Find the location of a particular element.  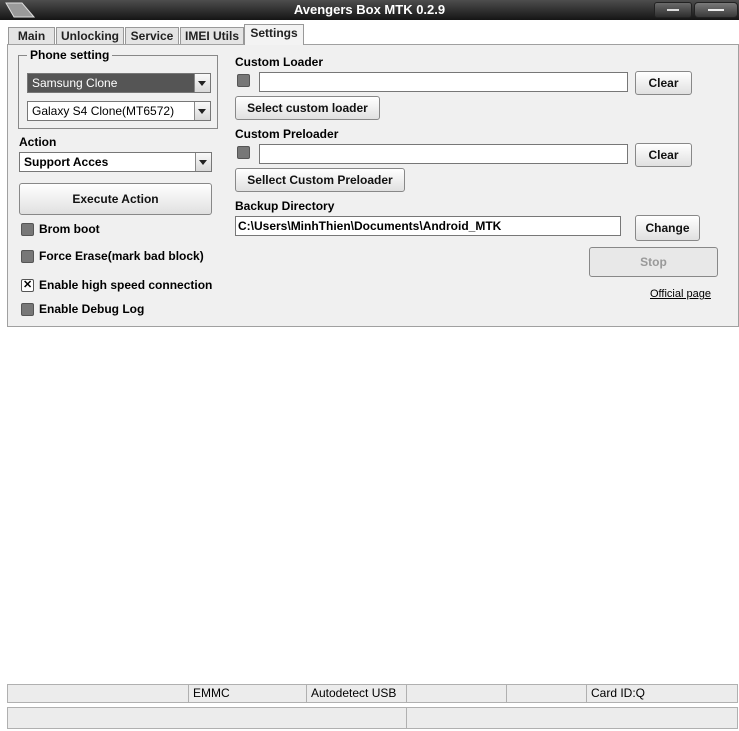

backup-directory-input: C:\Users\MinhThien\Documents\Android_MTK is located at coordinates (428, 226).